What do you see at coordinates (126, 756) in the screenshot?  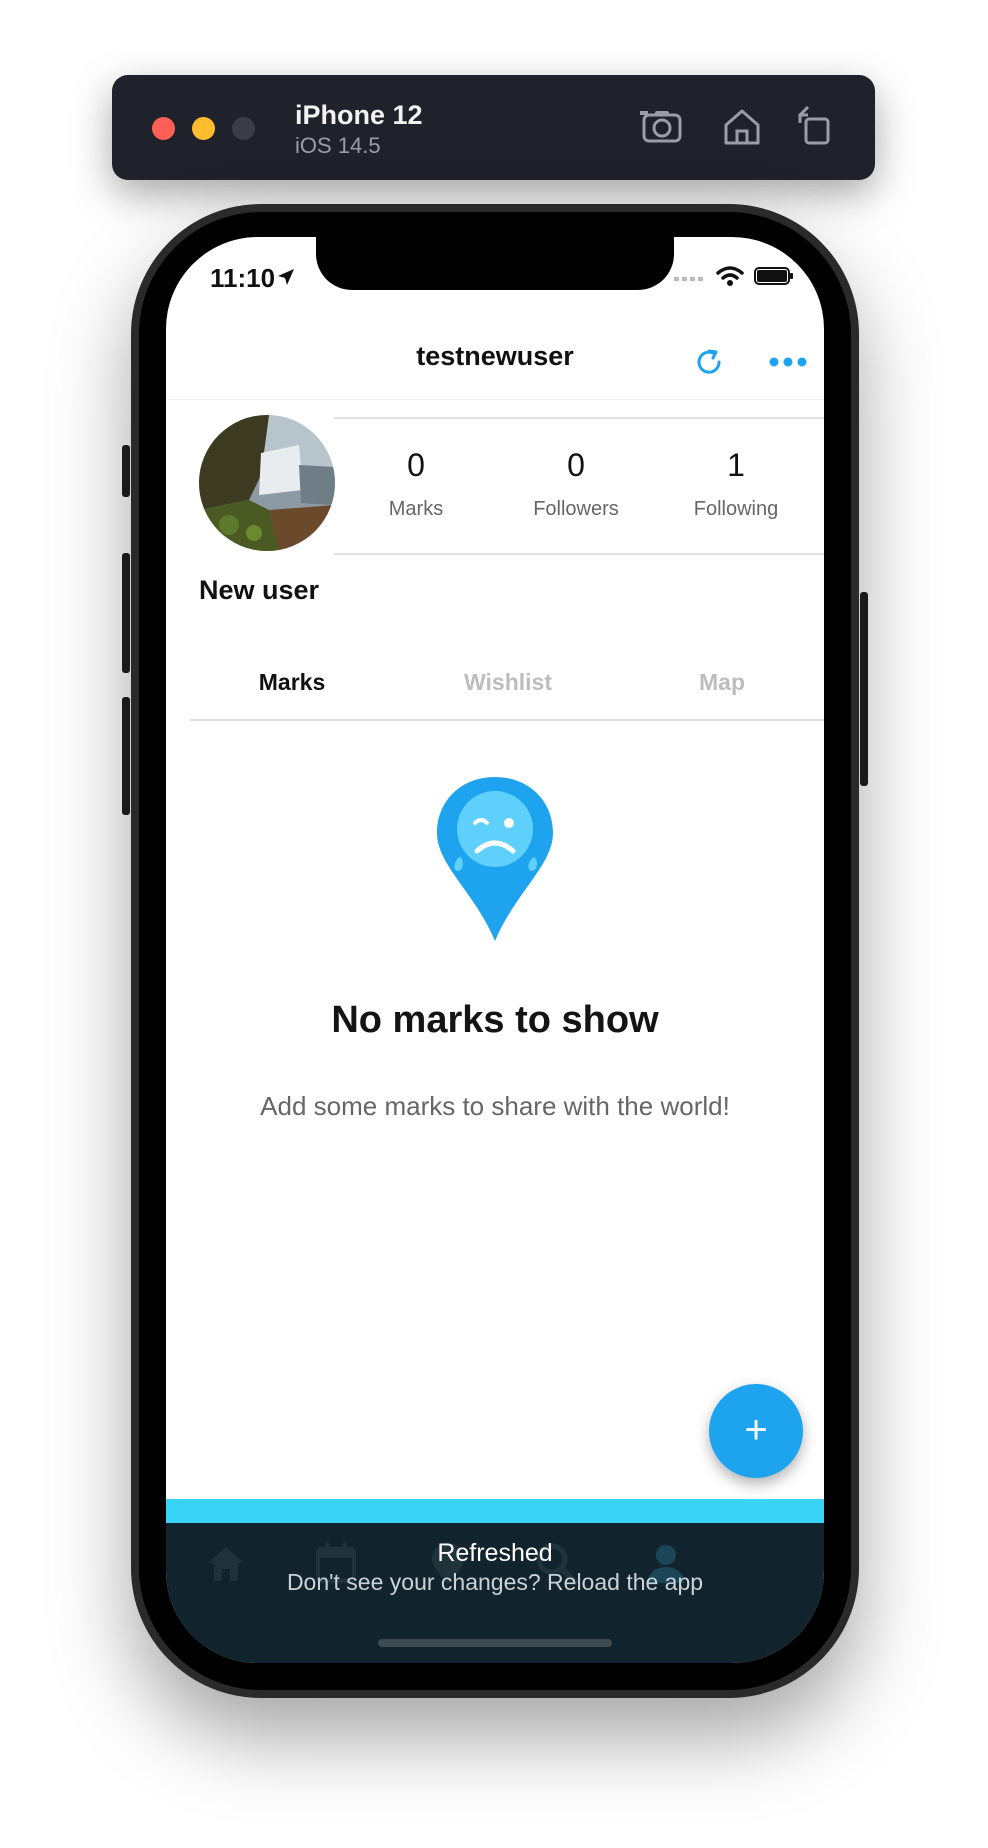 I see `volume-down-button` at bounding box center [126, 756].